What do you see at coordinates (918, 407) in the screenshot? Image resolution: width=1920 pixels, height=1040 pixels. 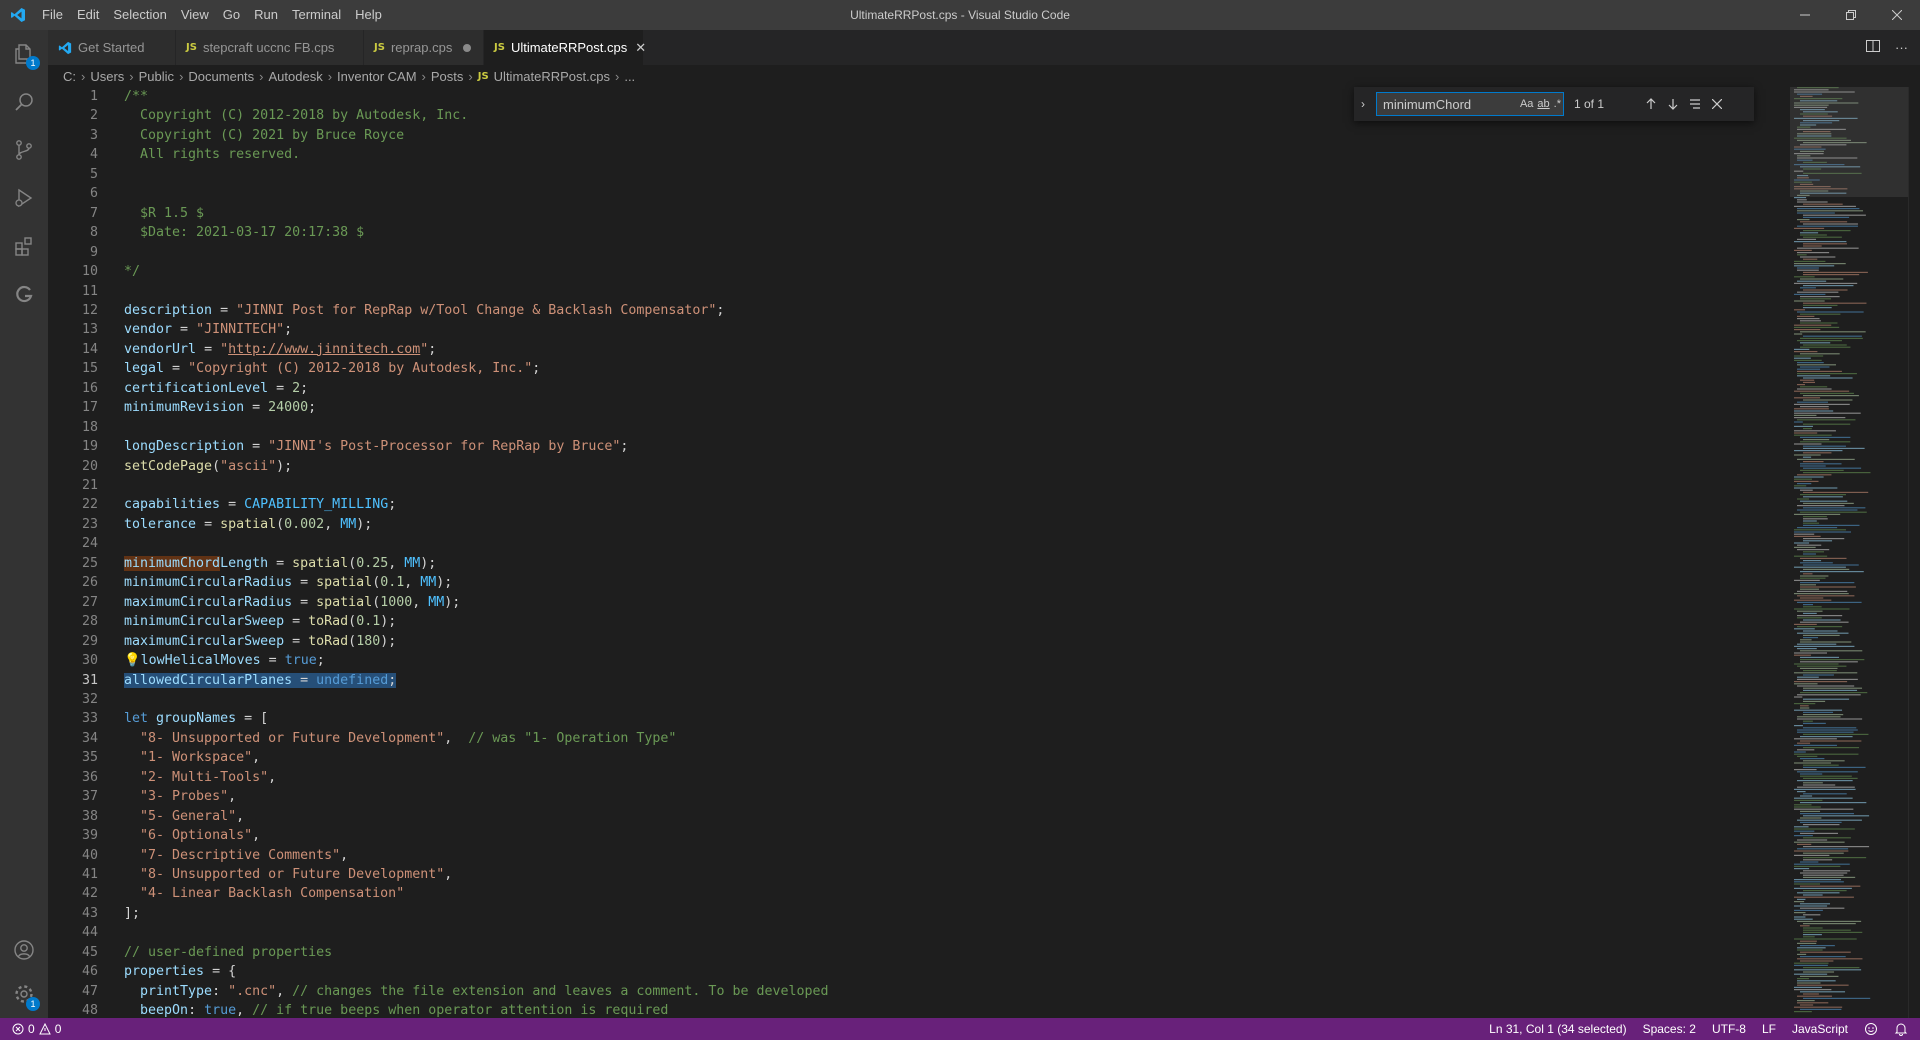 I see `code-line: 17 minimumRevision = 24000;` at bounding box center [918, 407].